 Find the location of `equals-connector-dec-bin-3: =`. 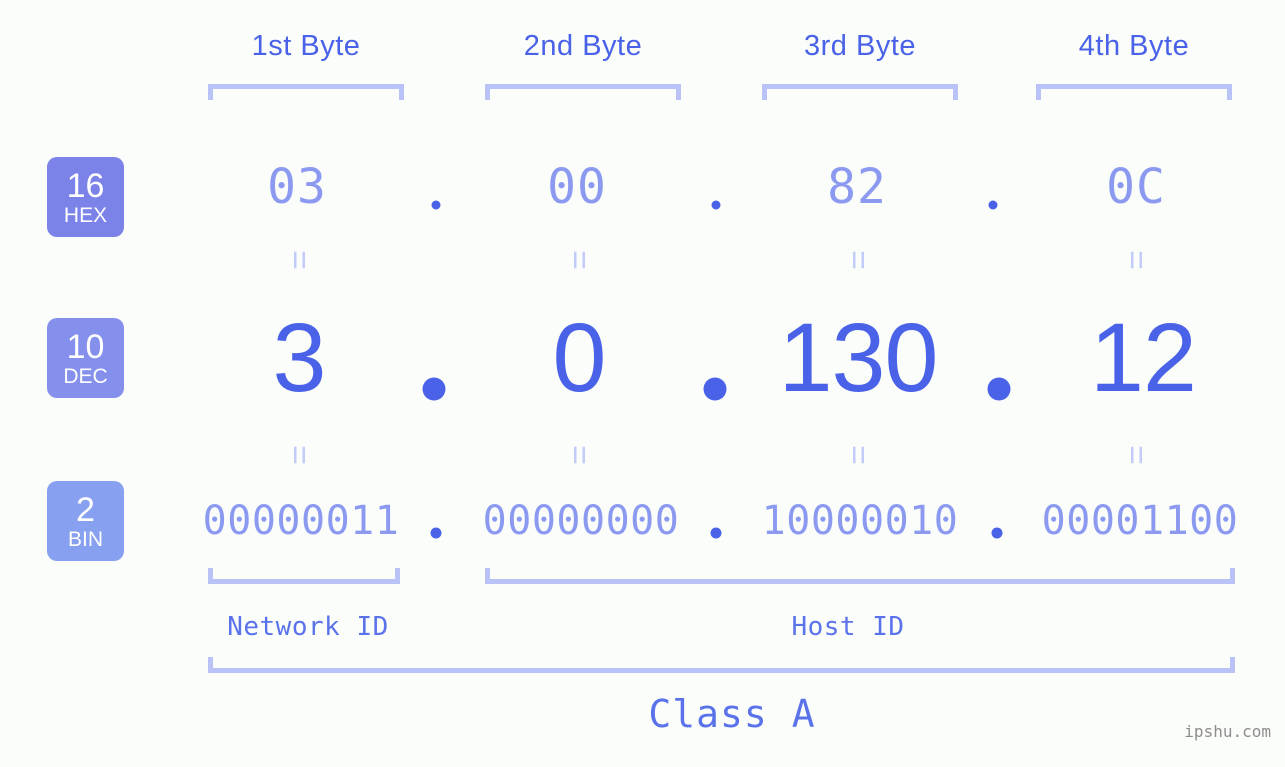

equals-connector-dec-bin-3: = is located at coordinates (858, 455).